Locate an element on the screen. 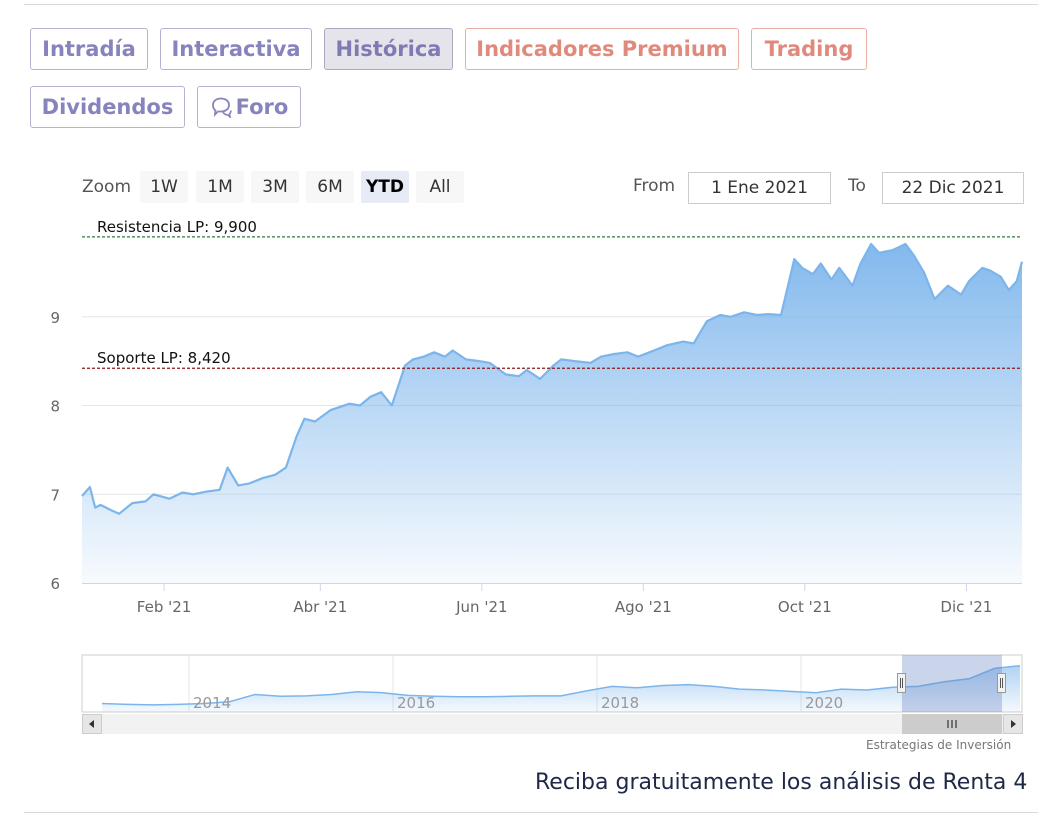 The height and width of the screenshot is (814, 1062). tab-indicadores-premium: Indicadores Premium is located at coordinates (602, 49).